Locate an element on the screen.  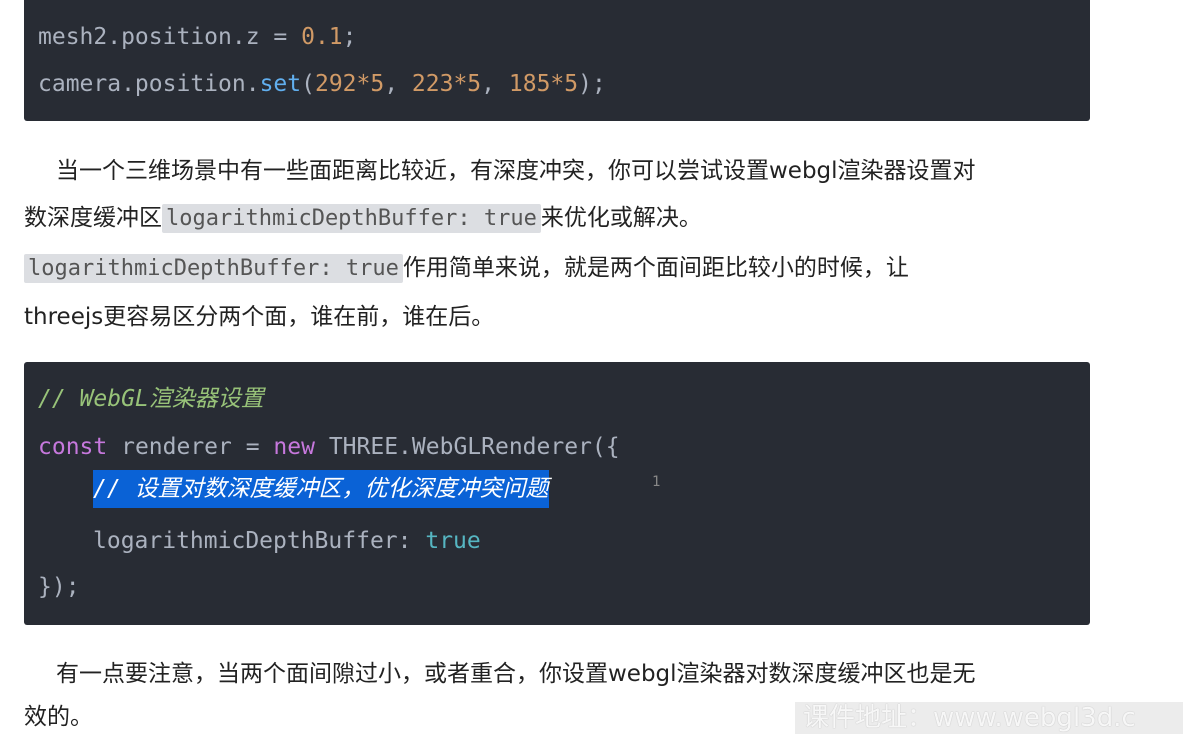
watermark: 课件地址：www.webgl3d.c is located at coordinates (989, 718).